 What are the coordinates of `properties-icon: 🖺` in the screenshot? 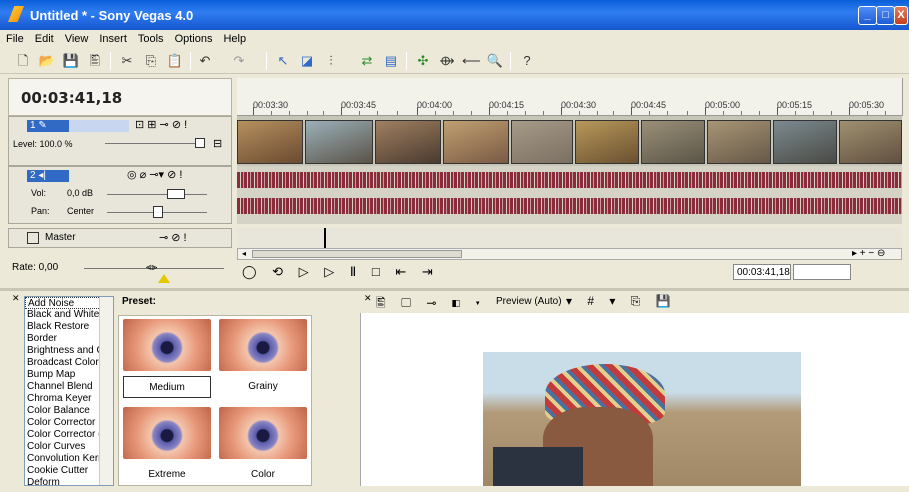 It's located at (95, 61).